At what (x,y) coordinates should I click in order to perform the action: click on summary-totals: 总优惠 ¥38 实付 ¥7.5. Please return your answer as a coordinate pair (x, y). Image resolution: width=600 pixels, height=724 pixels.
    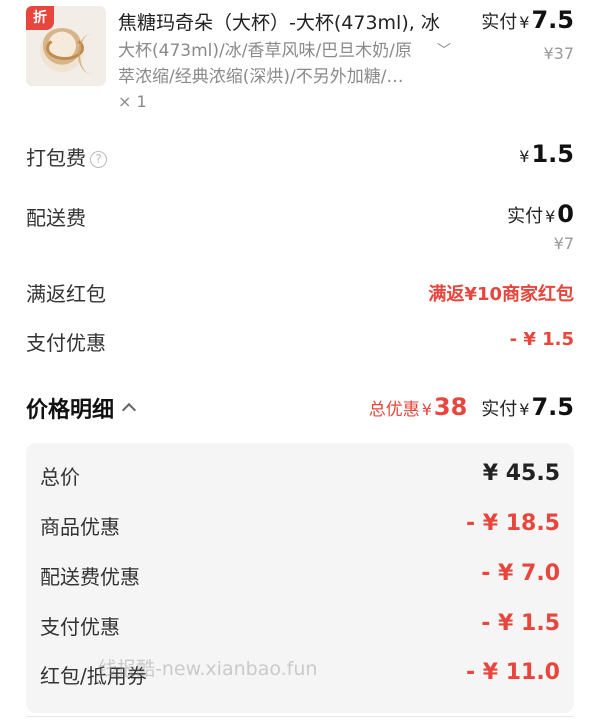
    Looking at the image, I should click on (471, 407).